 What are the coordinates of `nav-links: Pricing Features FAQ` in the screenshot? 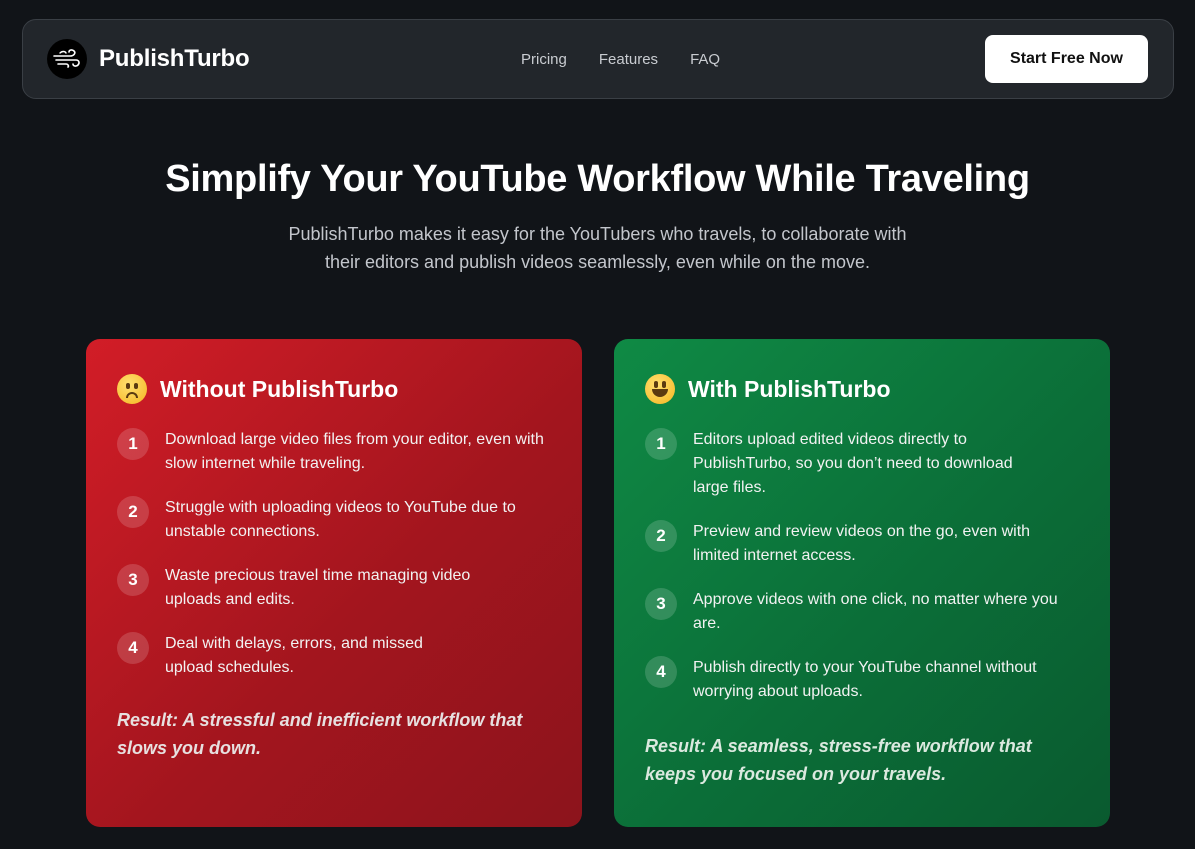 It's located at (636, 60).